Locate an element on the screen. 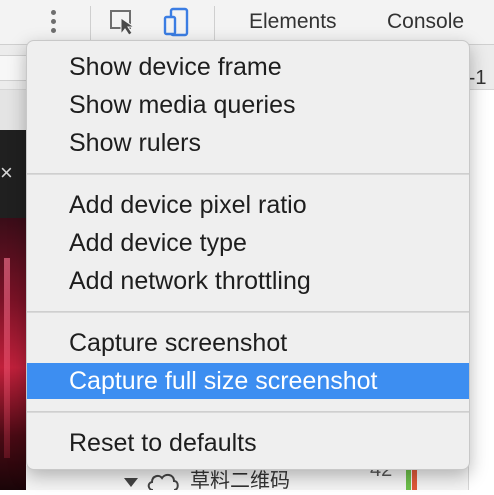  device-toolbar-icon is located at coordinates (178, 22).